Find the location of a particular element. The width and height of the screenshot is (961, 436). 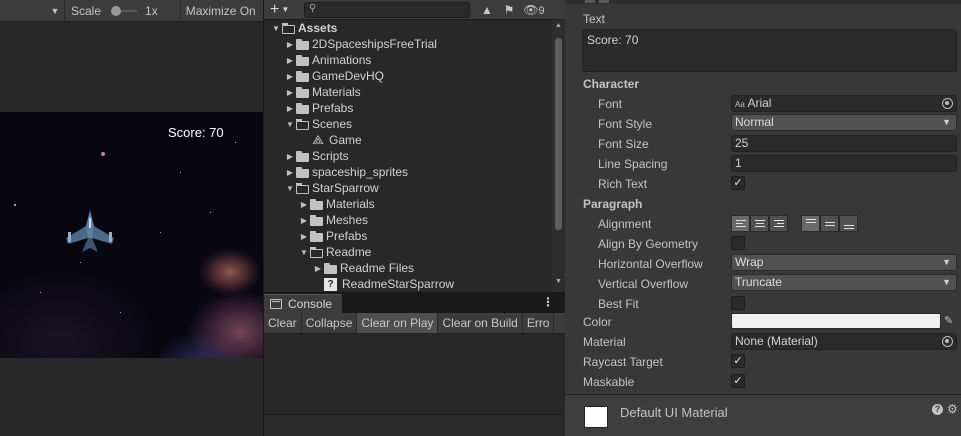

console-detail-area is located at coordinates (415, 425).